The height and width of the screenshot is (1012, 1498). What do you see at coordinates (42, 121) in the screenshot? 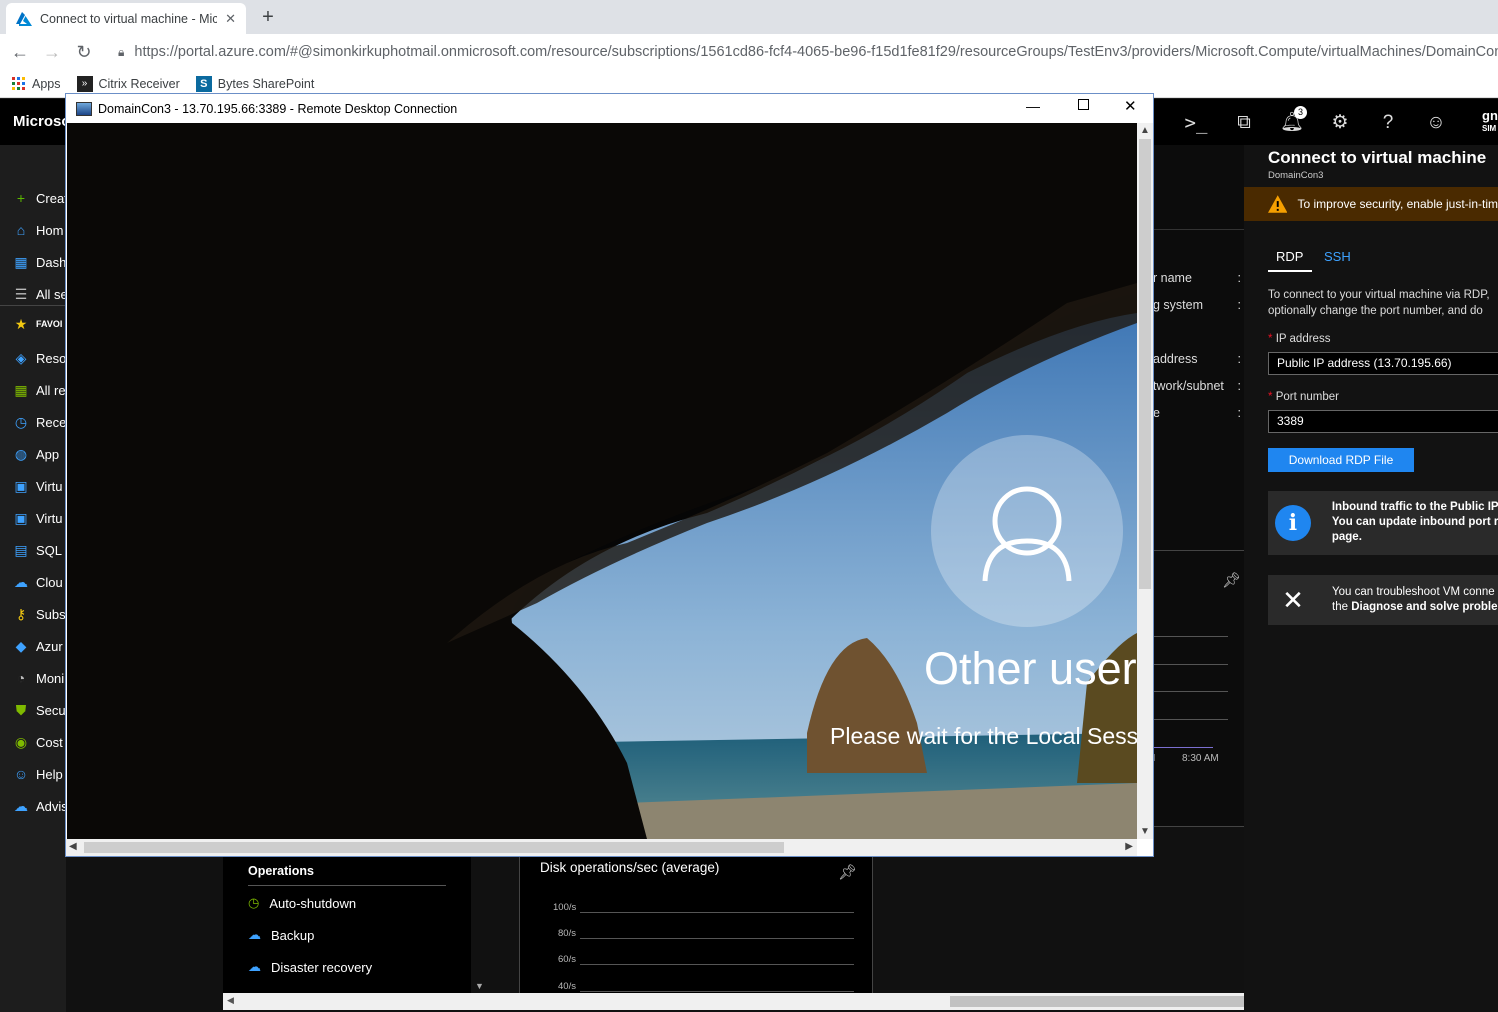
I see `azure-brand: Microso` at bounding box center [42, 121].